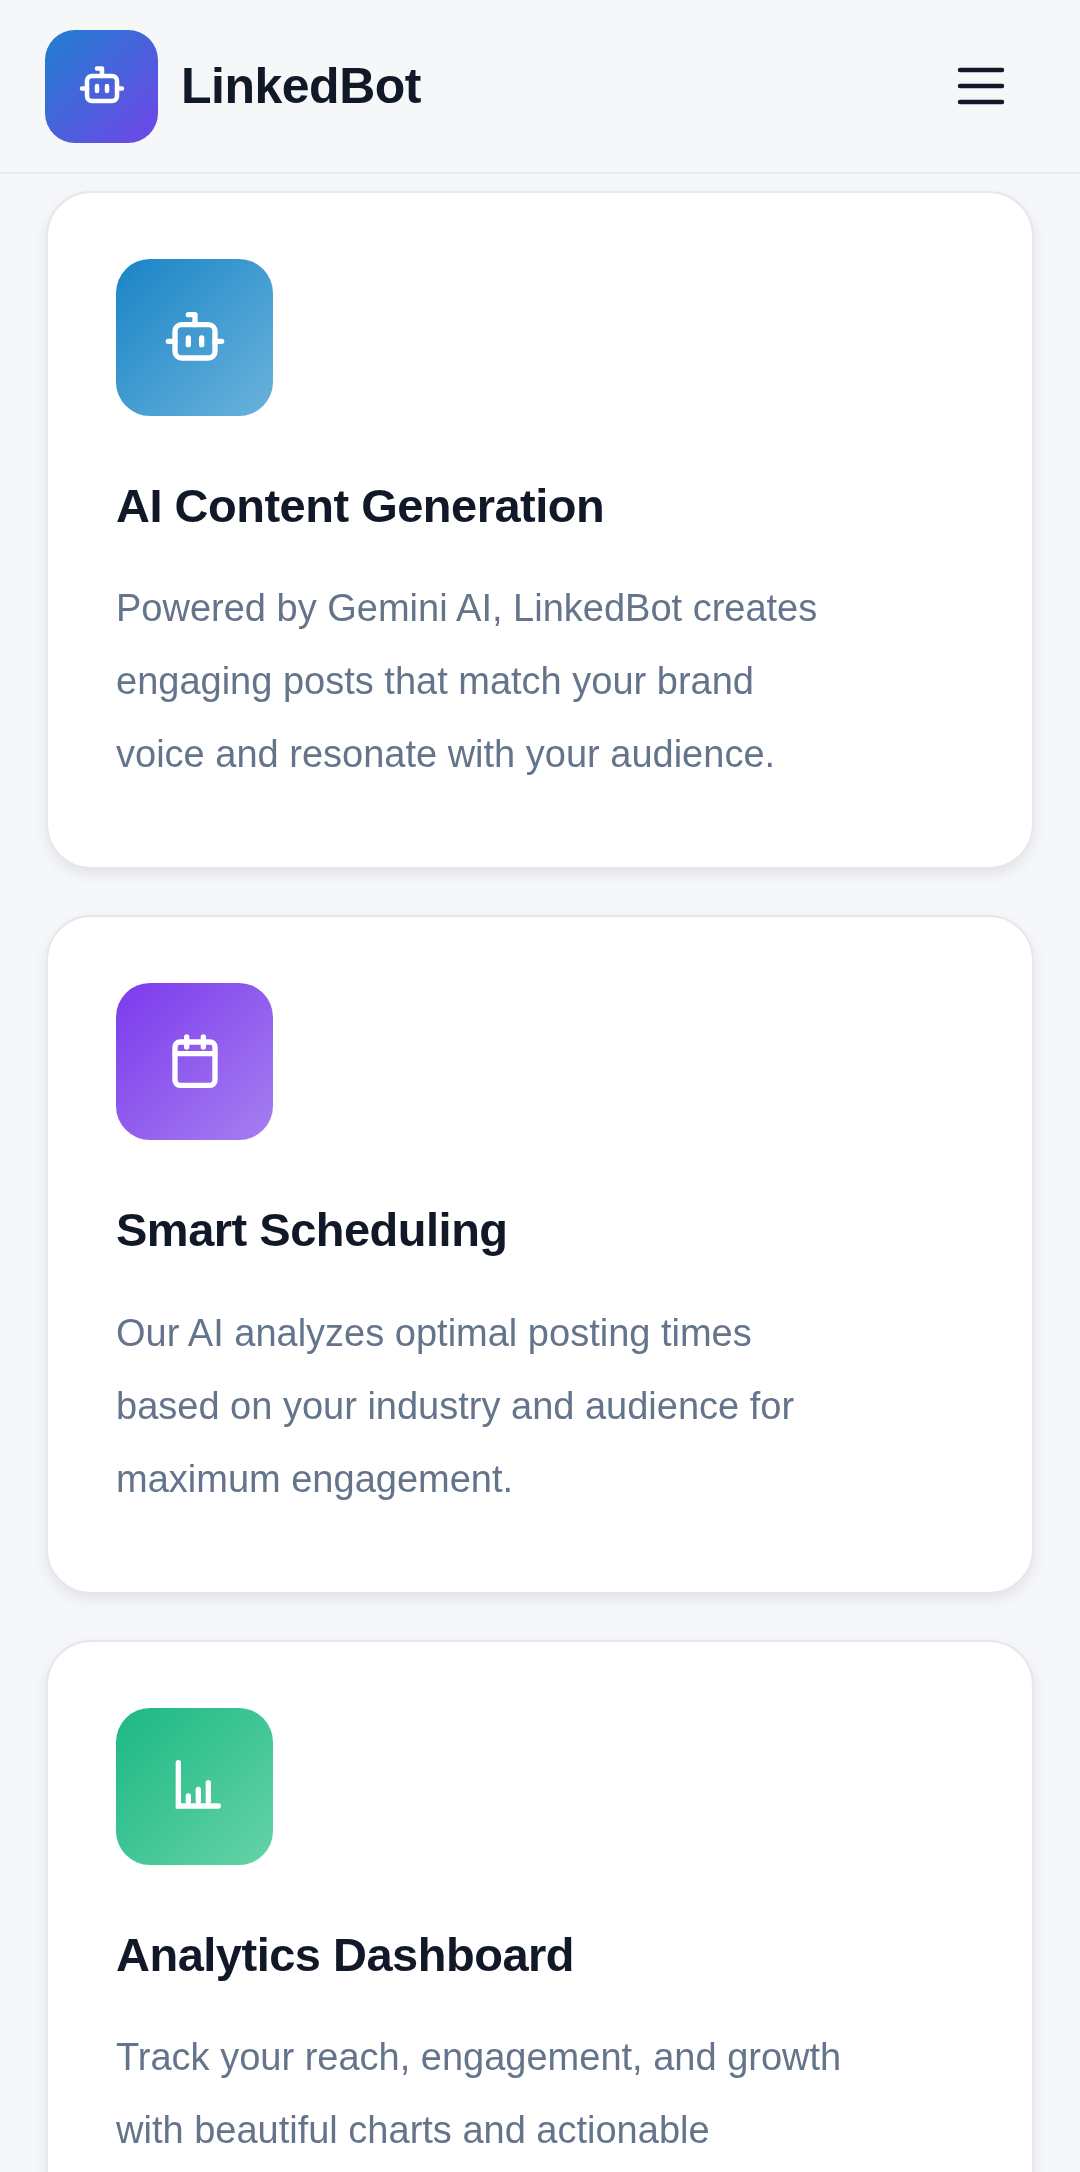 The height and width of the screenshot is (2172, 1080). I want to click on feature-title: AI Content Generation, so click(361, 506).